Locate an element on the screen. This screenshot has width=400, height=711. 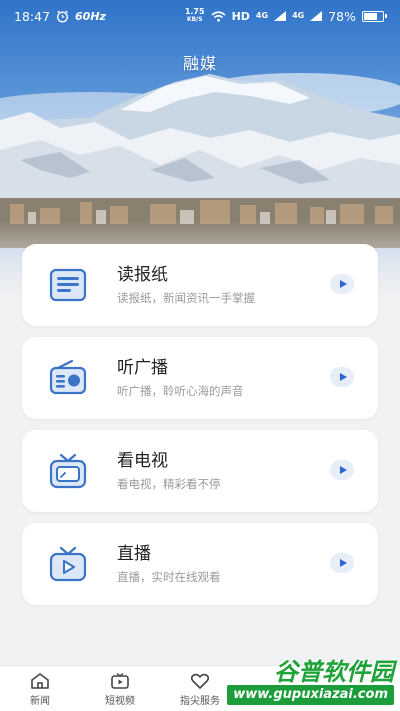
nav-item-news: 新闻 is located at coordinates (40, 688).